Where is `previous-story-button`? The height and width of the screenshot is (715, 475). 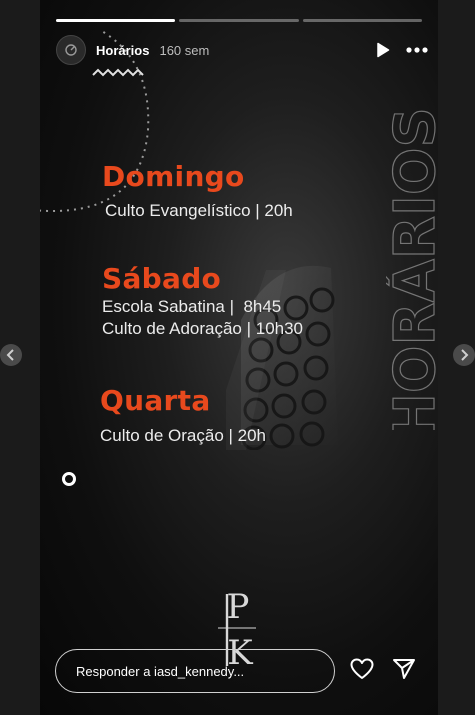 previous-story-button is located at coordinates (11, 355).